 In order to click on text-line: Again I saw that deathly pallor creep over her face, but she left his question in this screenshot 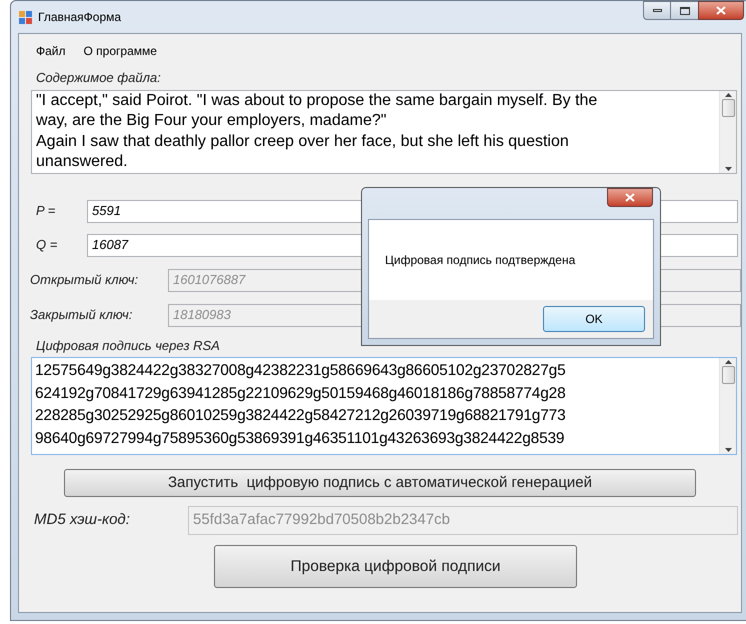, I will do `click(303, 142)`.